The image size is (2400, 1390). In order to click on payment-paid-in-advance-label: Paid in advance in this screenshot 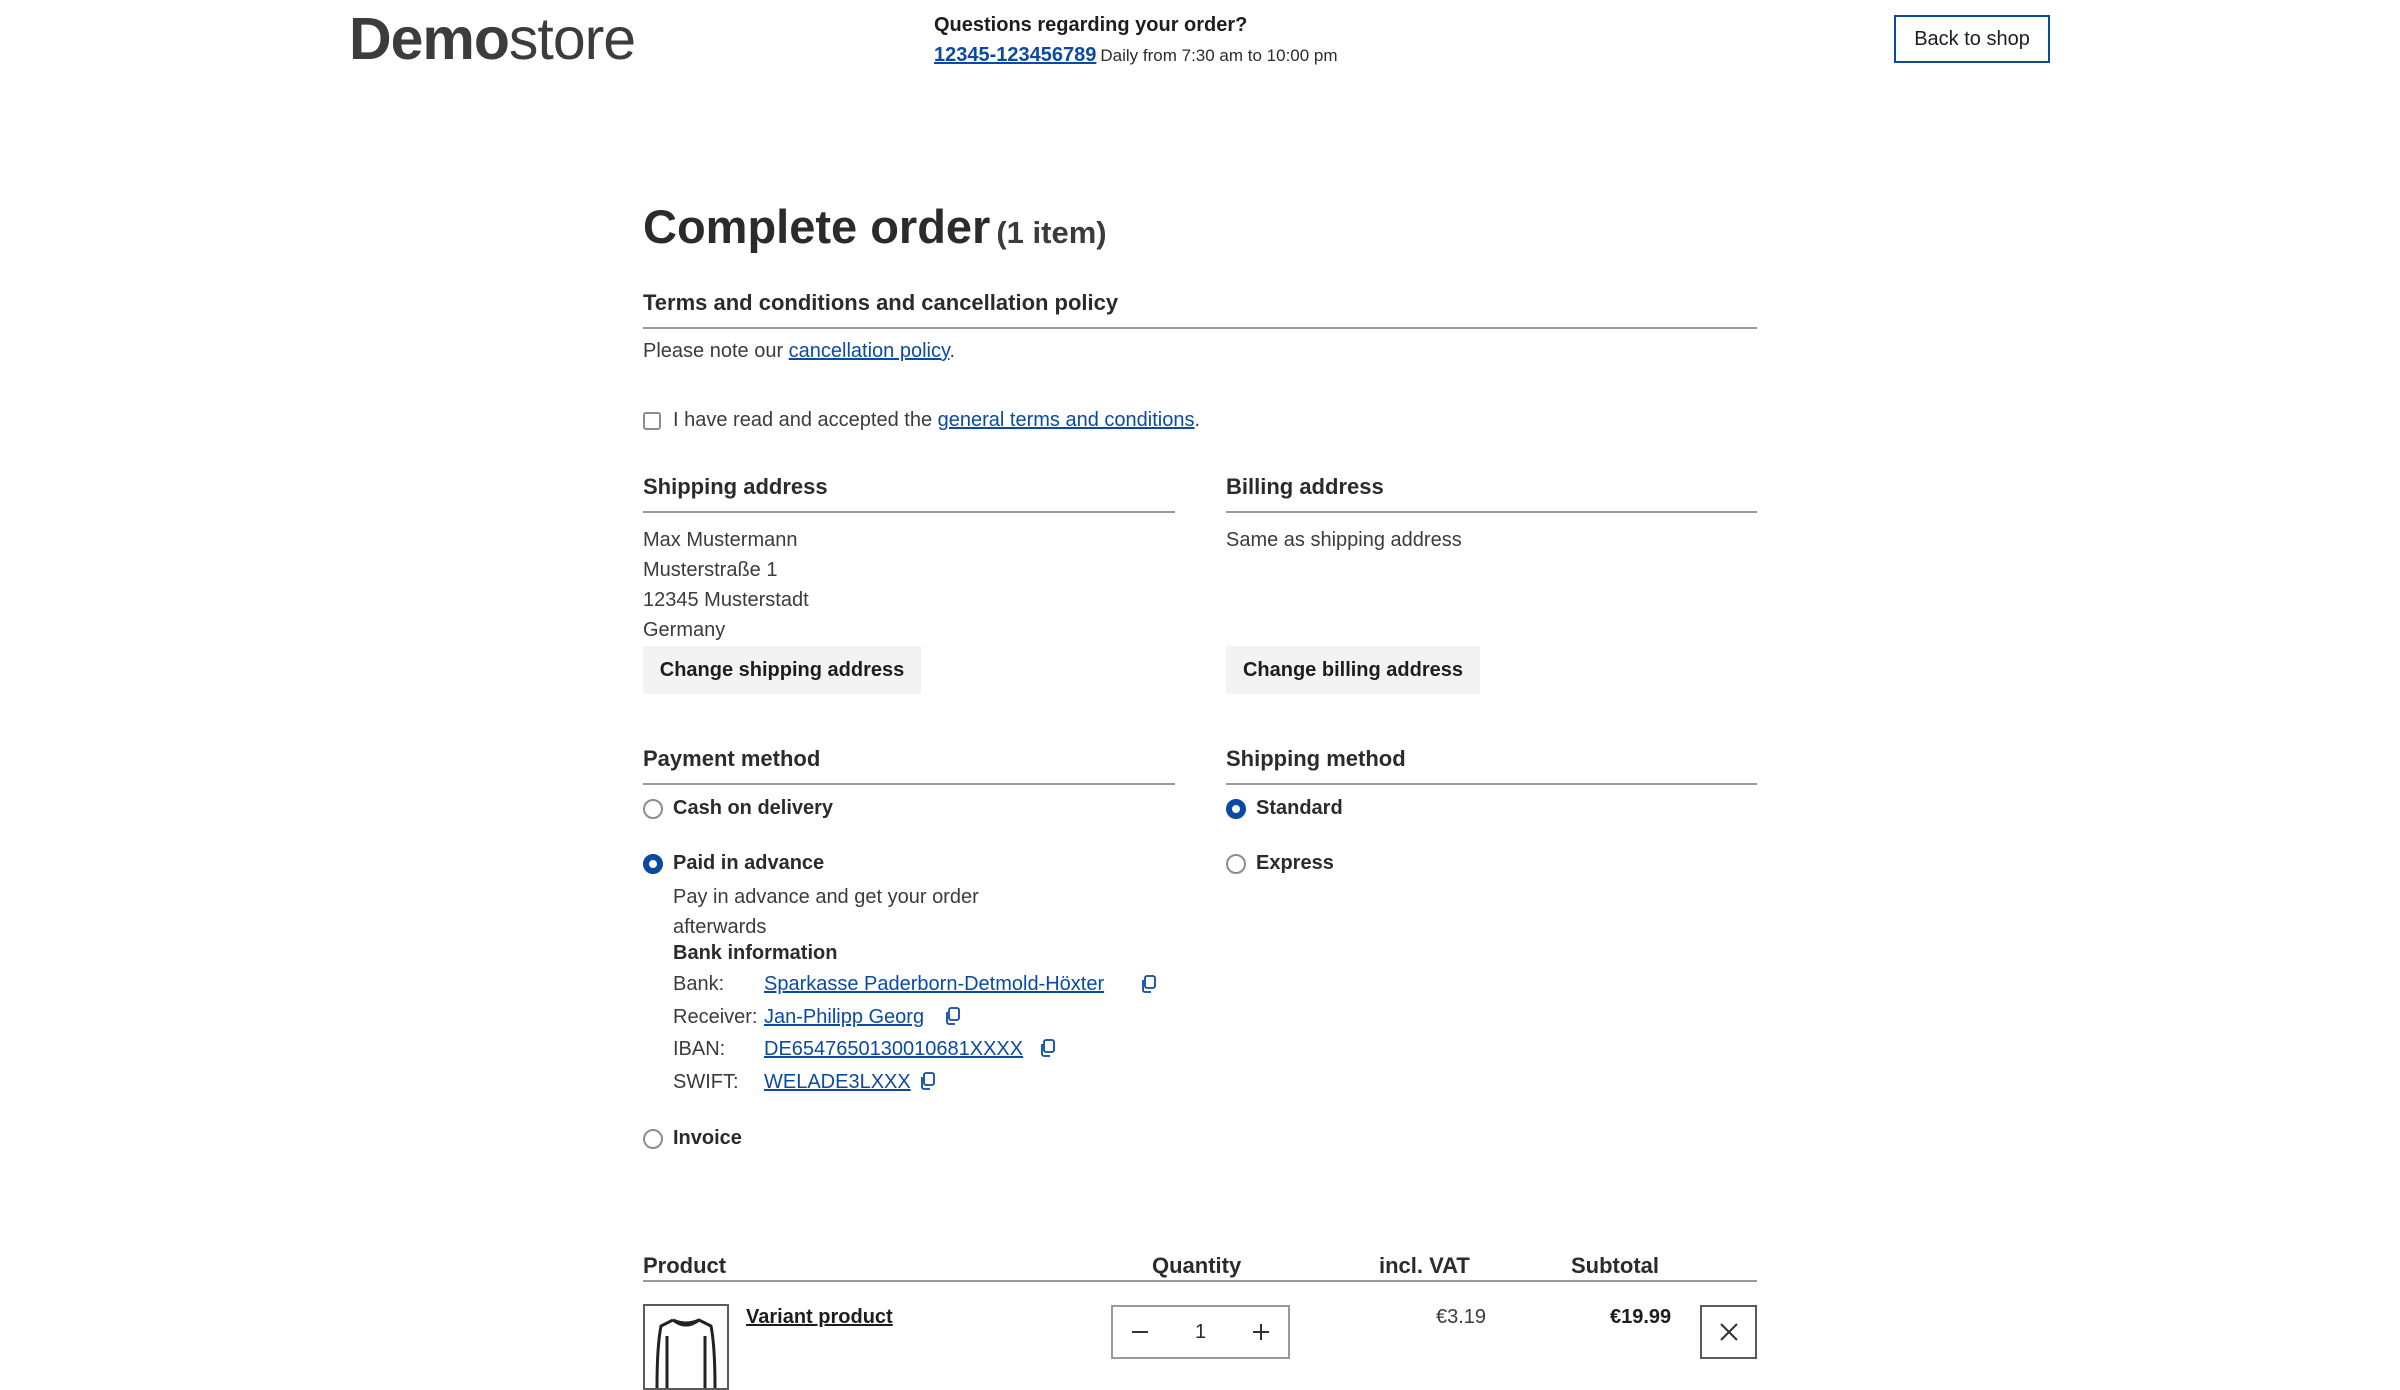, I will do `click(748, 863)`.